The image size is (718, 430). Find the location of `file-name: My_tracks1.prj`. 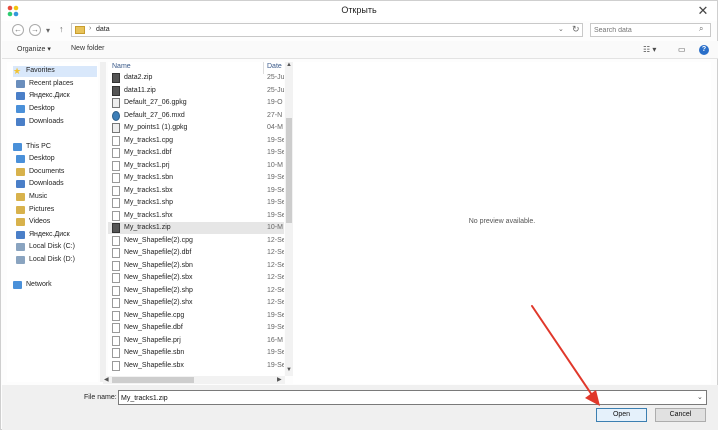

file-name: My_tracks1.prj is located at coordinates (147, 165).